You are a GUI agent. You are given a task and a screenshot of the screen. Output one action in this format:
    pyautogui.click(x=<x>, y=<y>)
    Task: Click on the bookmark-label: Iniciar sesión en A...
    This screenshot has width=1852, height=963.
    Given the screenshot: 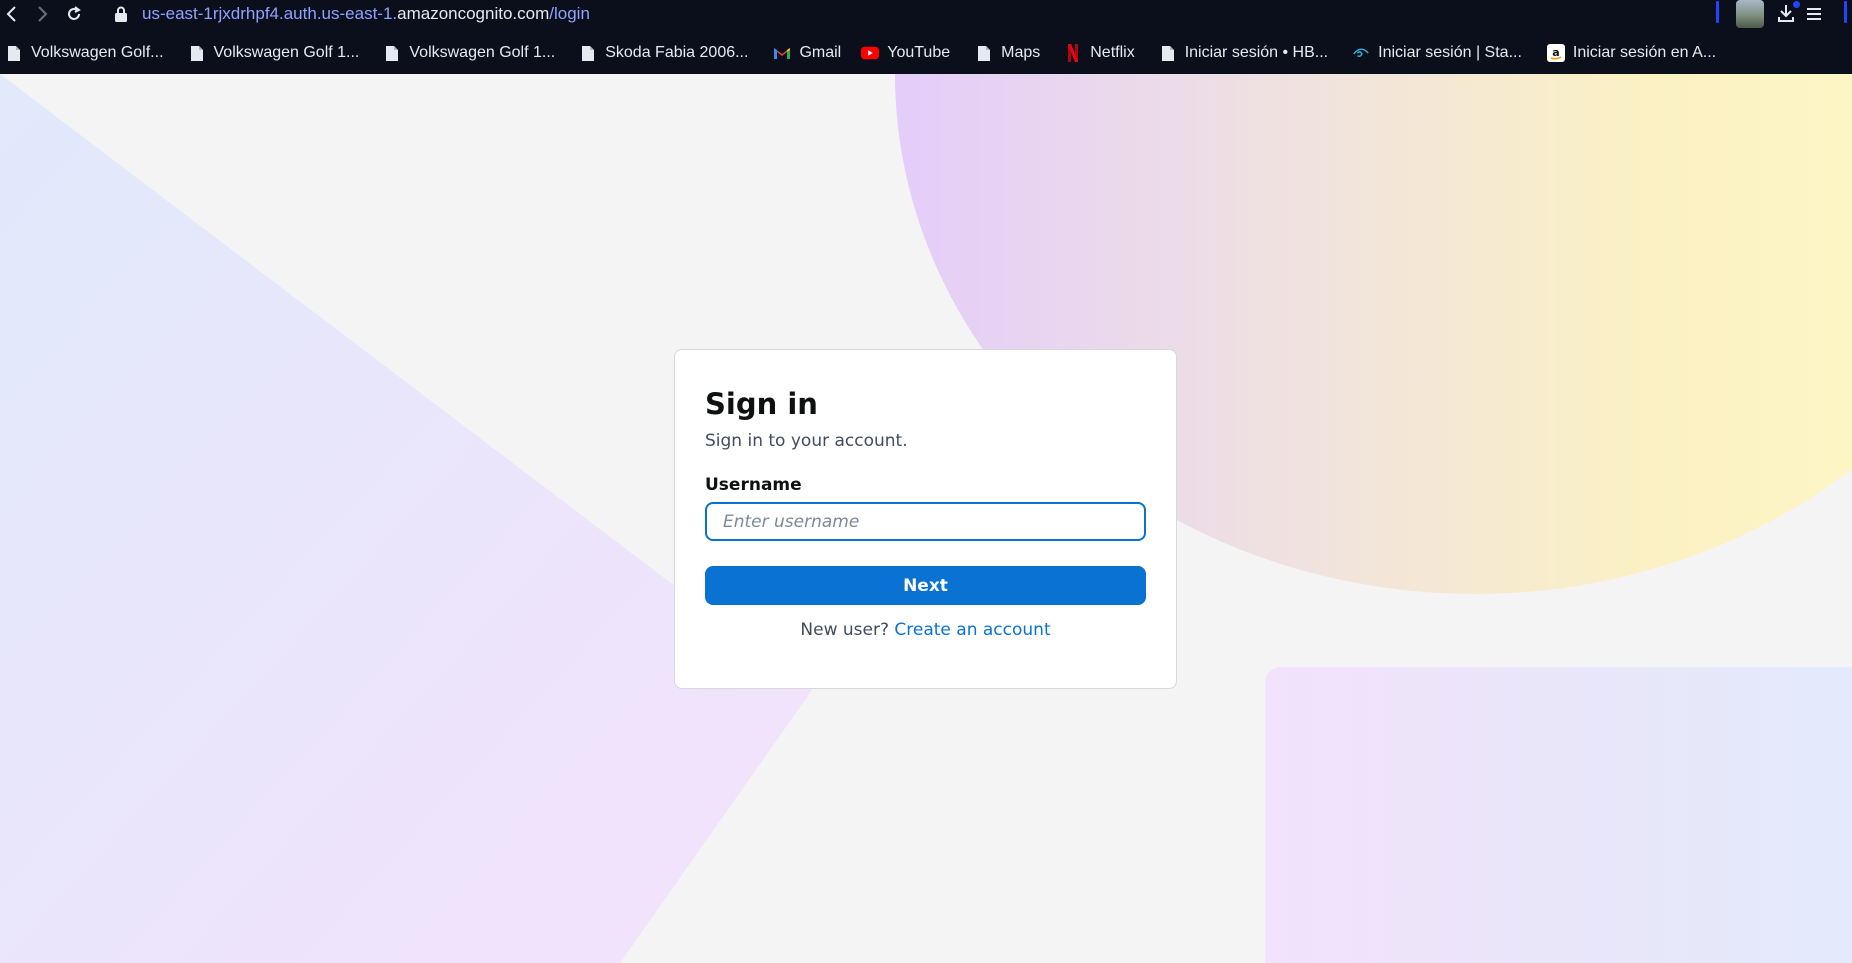 What is the action you would take?
    pyautogui.click(x=1644, y=52)
    